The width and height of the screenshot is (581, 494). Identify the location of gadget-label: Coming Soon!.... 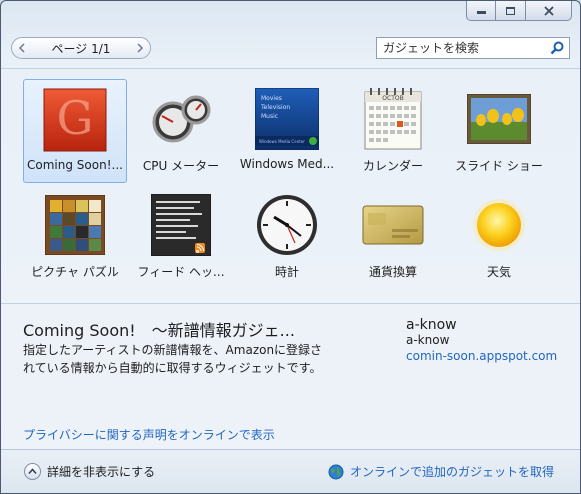
(75, 165).